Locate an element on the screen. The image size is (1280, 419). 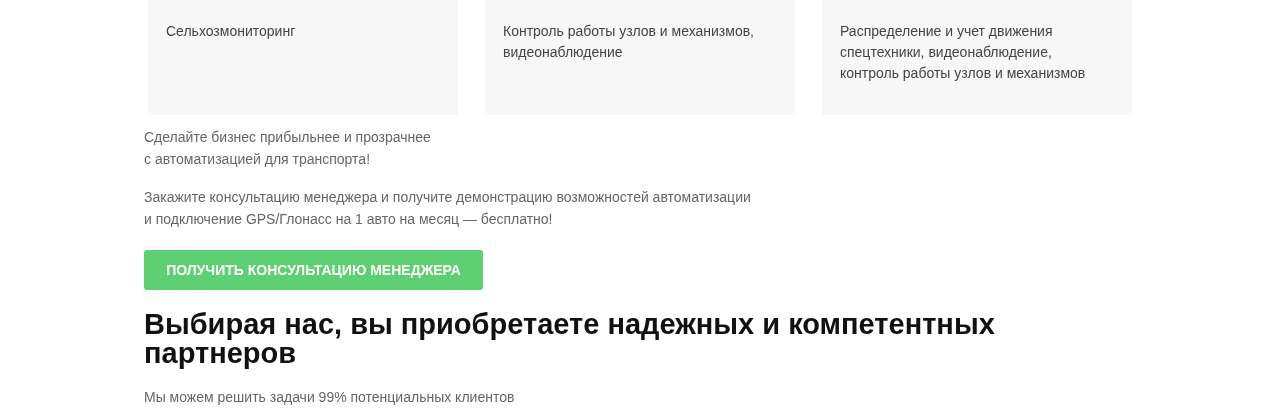
card-description: Контроль работы узлов и механизмов, видеонаблюдение is located at coordinates (629, 42).